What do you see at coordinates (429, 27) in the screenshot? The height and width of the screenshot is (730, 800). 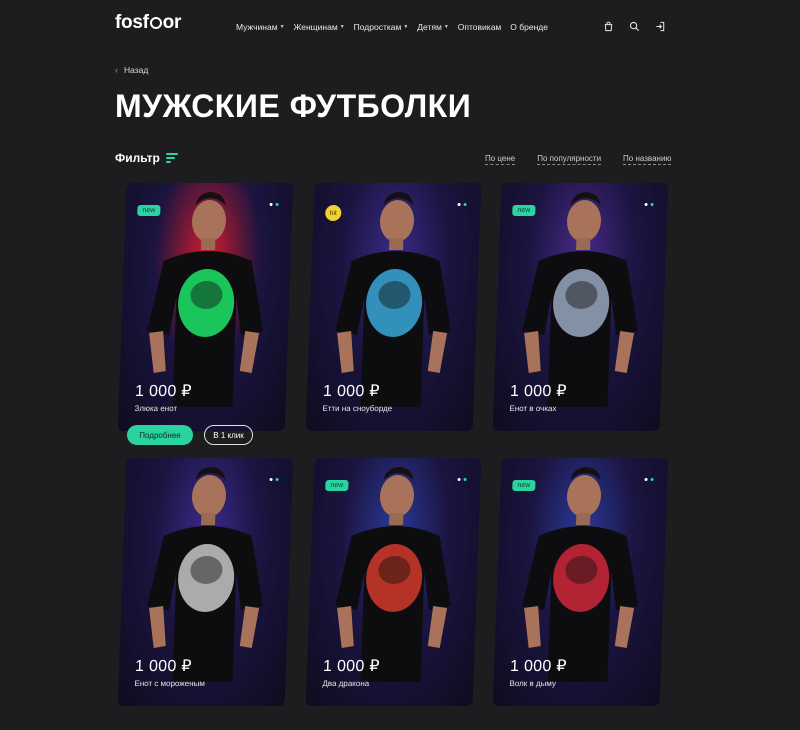 I see `nav-item-label: Детям` at bounding box center [429, 27].